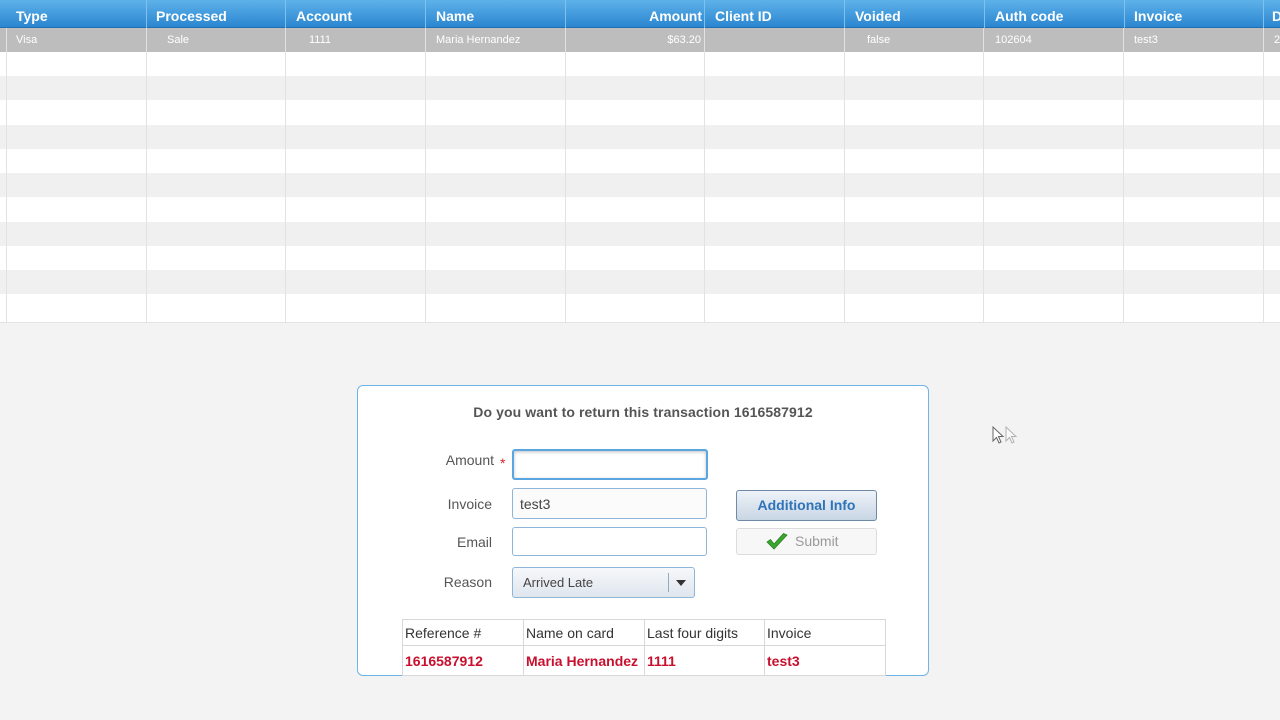 The height and width of the screenshot is (720, 1280). Describe the element at coordinates (915, 14) in the screenshot. I see `column-header-voided: Voided` at that location.